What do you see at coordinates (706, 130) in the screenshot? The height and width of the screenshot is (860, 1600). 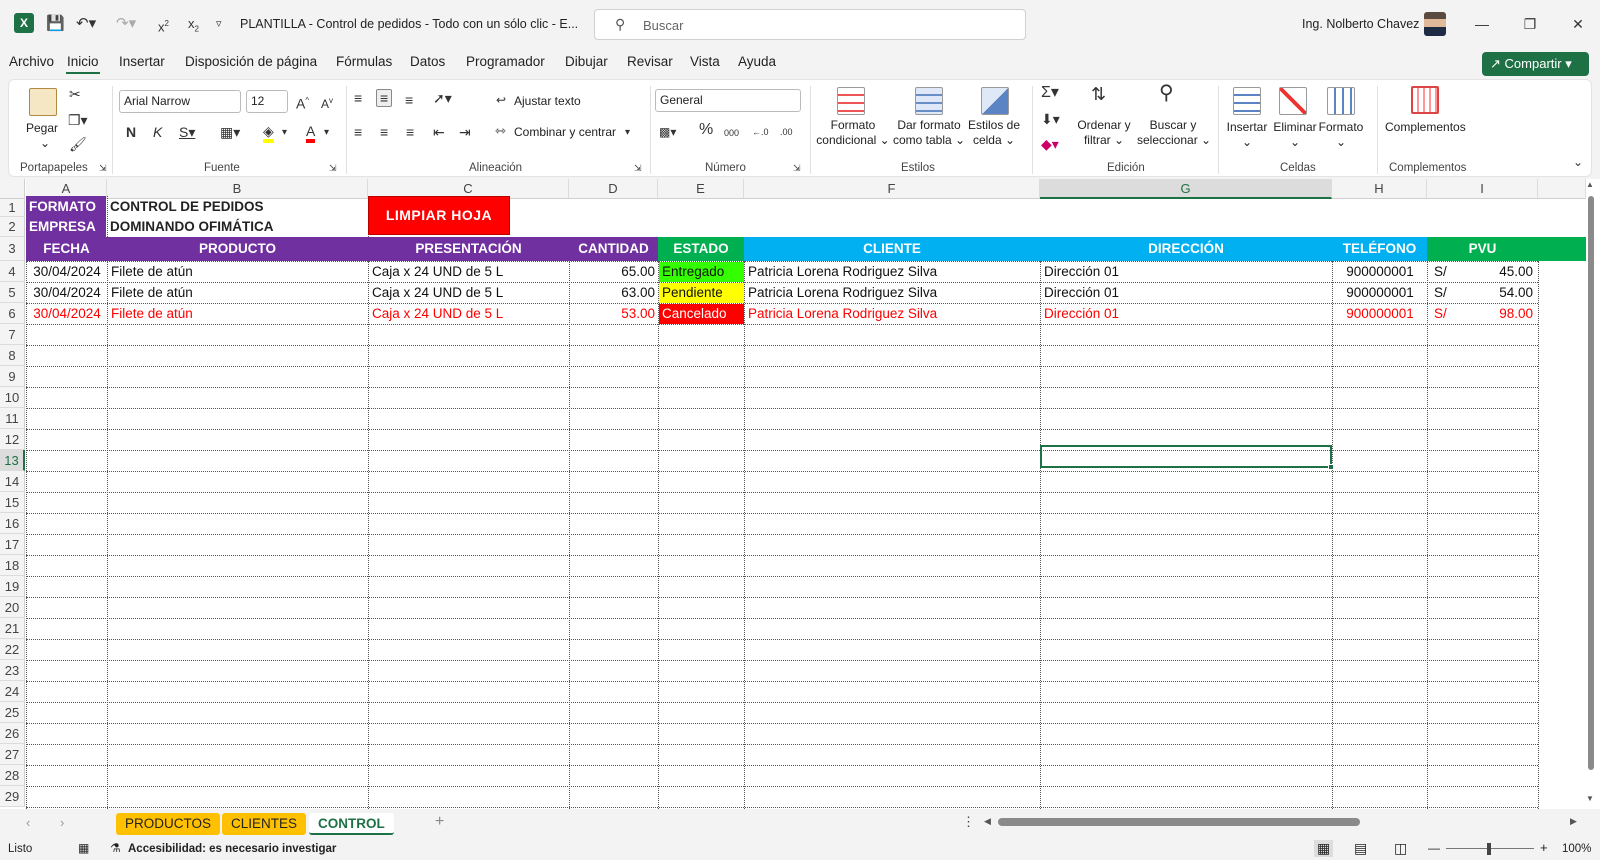 I see `percent-icon: %` at bounding box center [706, 130].